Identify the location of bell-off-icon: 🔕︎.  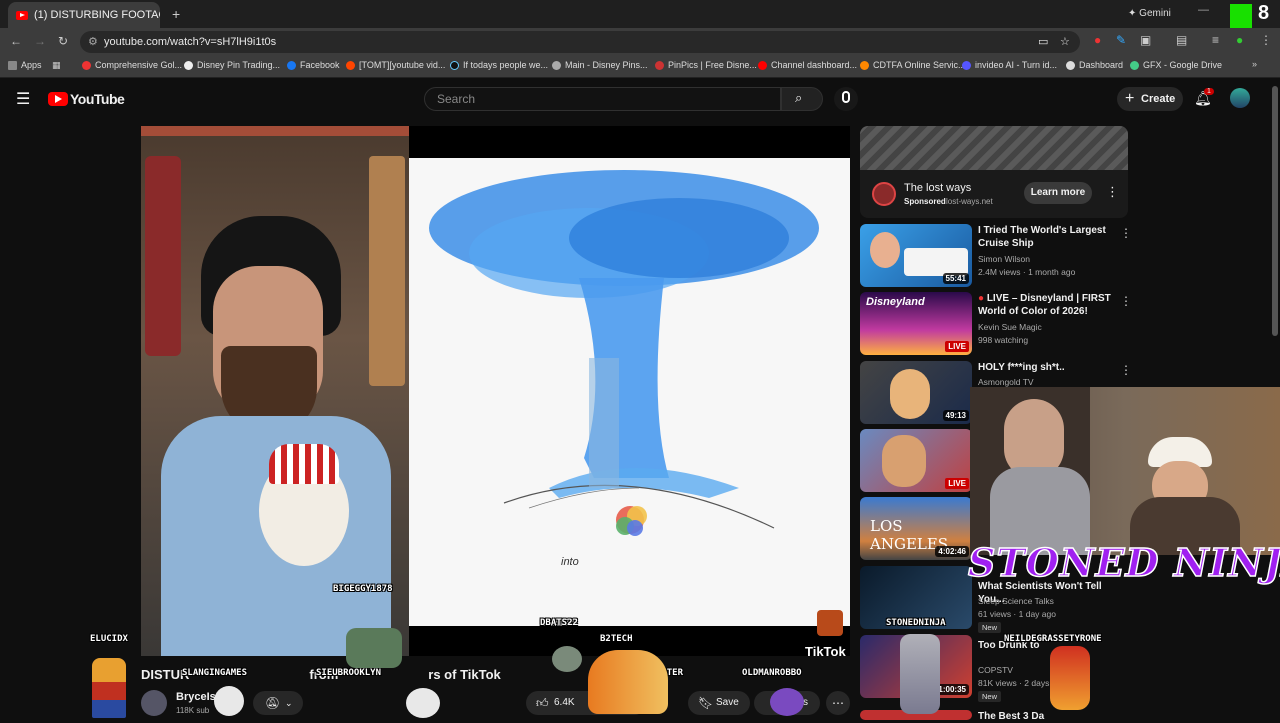
(273, 703).